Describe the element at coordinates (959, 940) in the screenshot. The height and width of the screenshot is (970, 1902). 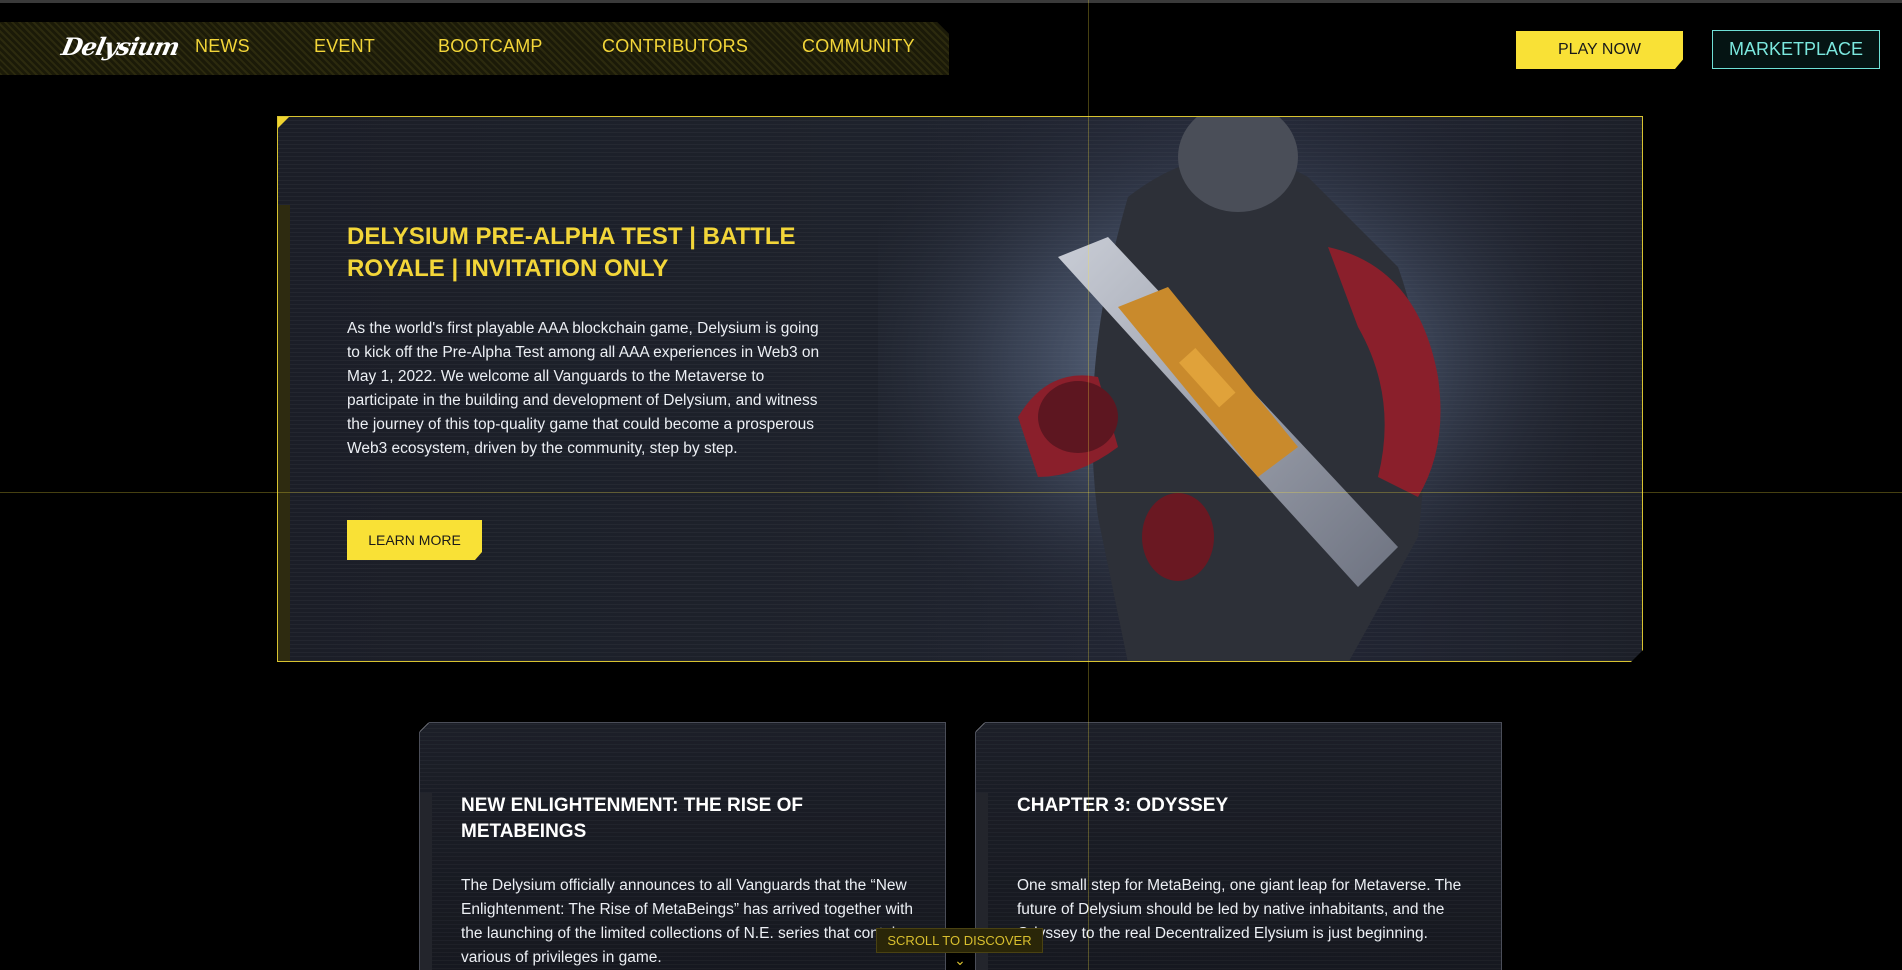
I see `scroll-to-discover-button: SCROLL TO DISCOVER` at that location.